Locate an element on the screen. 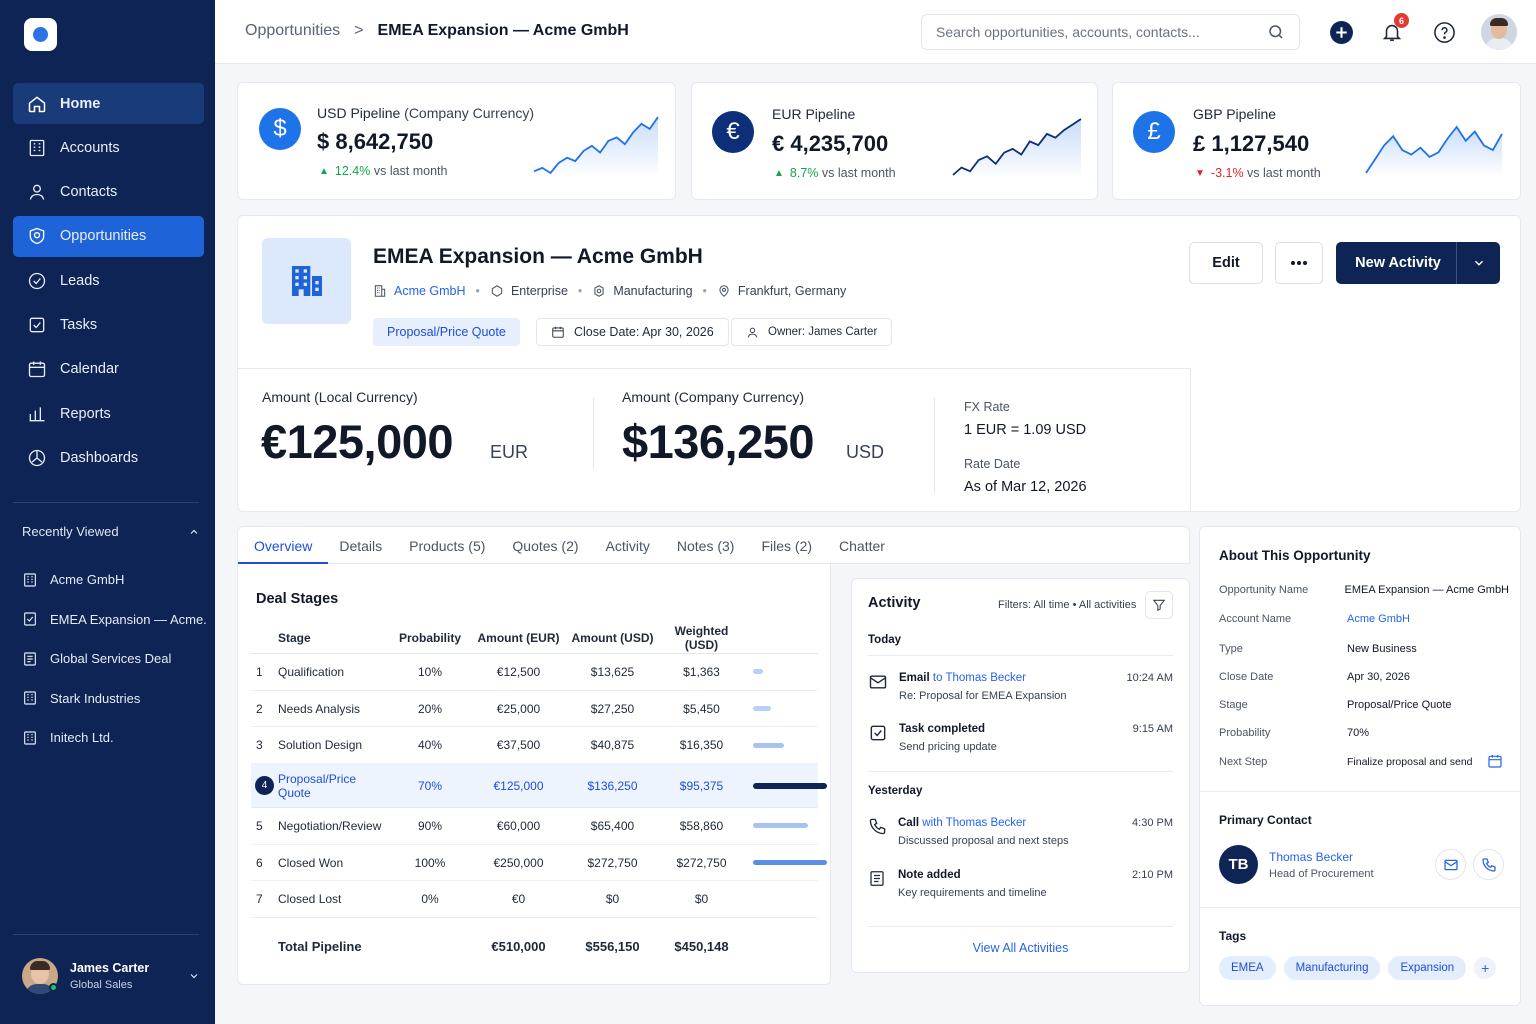  call-contact-button is located at coordinates (1488, 864).